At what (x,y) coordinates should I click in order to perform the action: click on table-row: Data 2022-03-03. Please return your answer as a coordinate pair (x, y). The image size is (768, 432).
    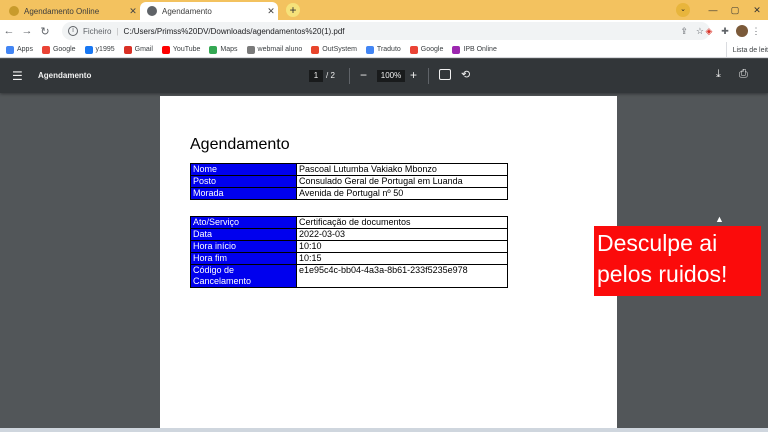
    Looking at the image, I should click on (349, 234).